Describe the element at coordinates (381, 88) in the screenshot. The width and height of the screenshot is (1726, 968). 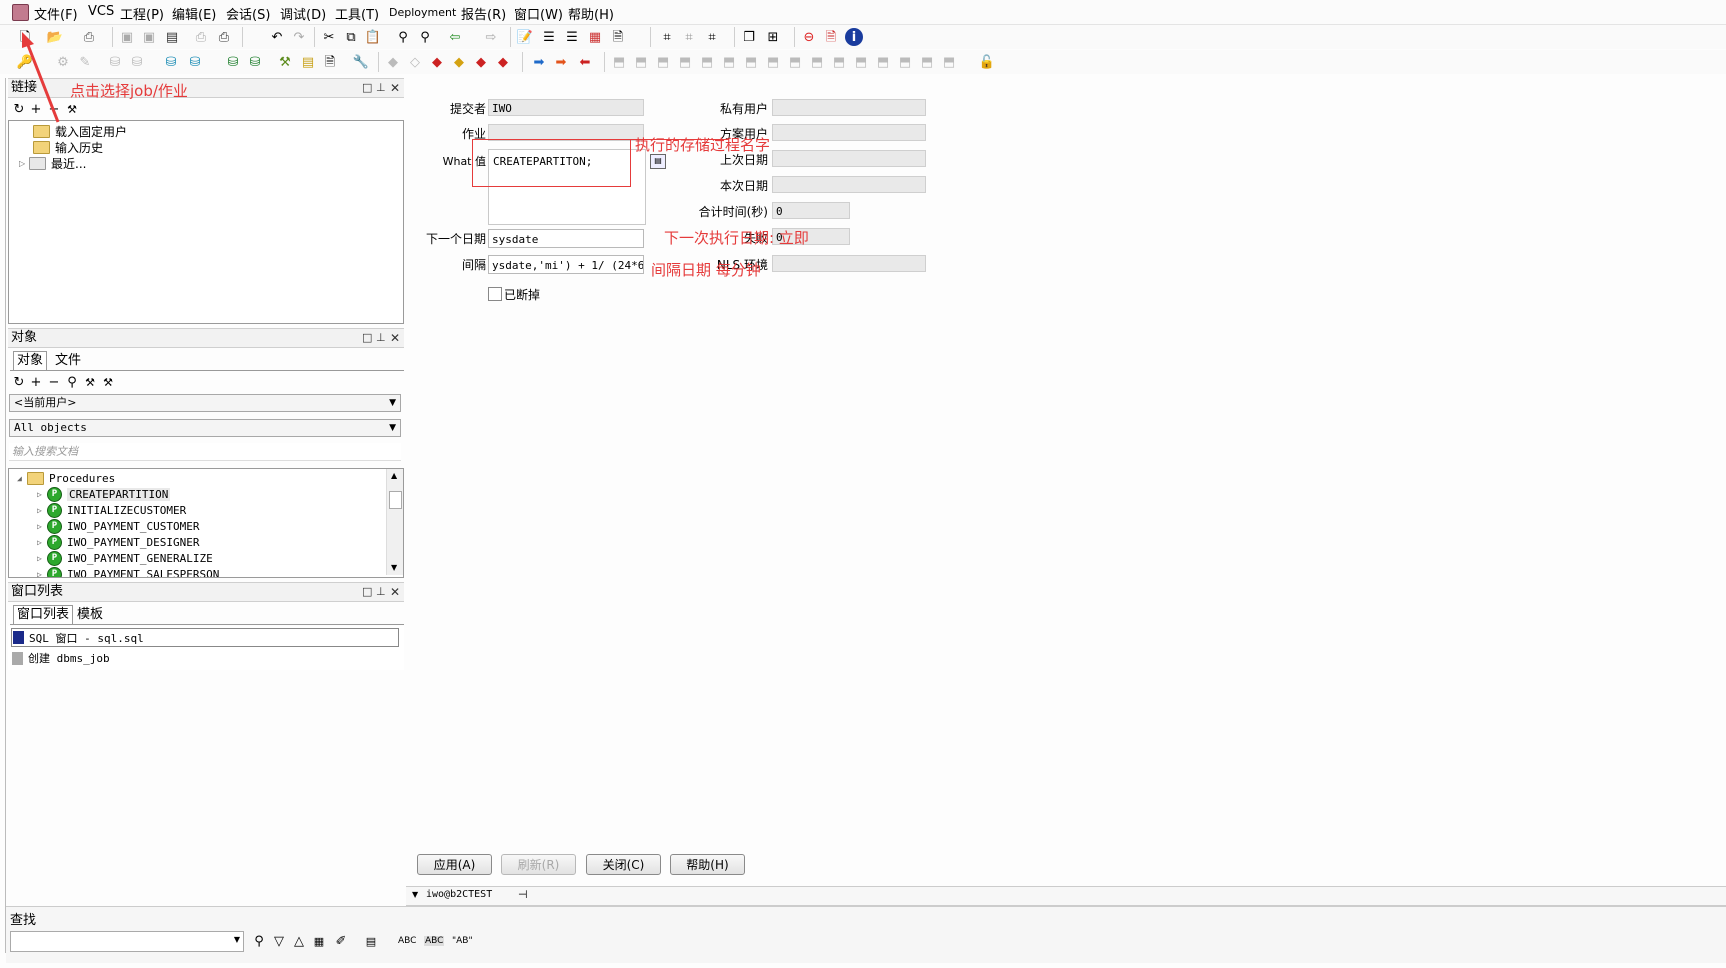
I see `pin-icon: ⊥` at that location.